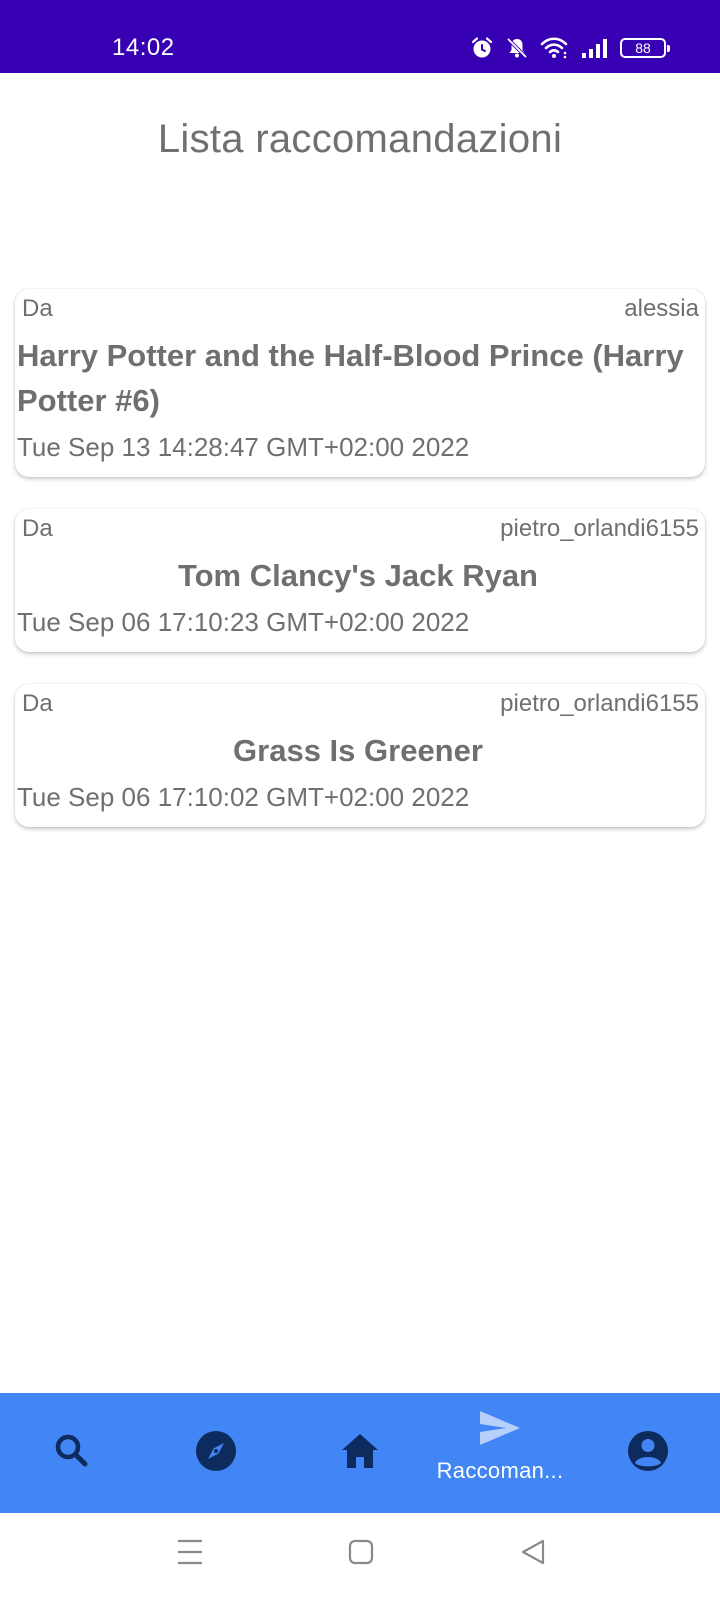 The image size is (720, 1600). I want to click on nav-explore, so click(216, 1453).